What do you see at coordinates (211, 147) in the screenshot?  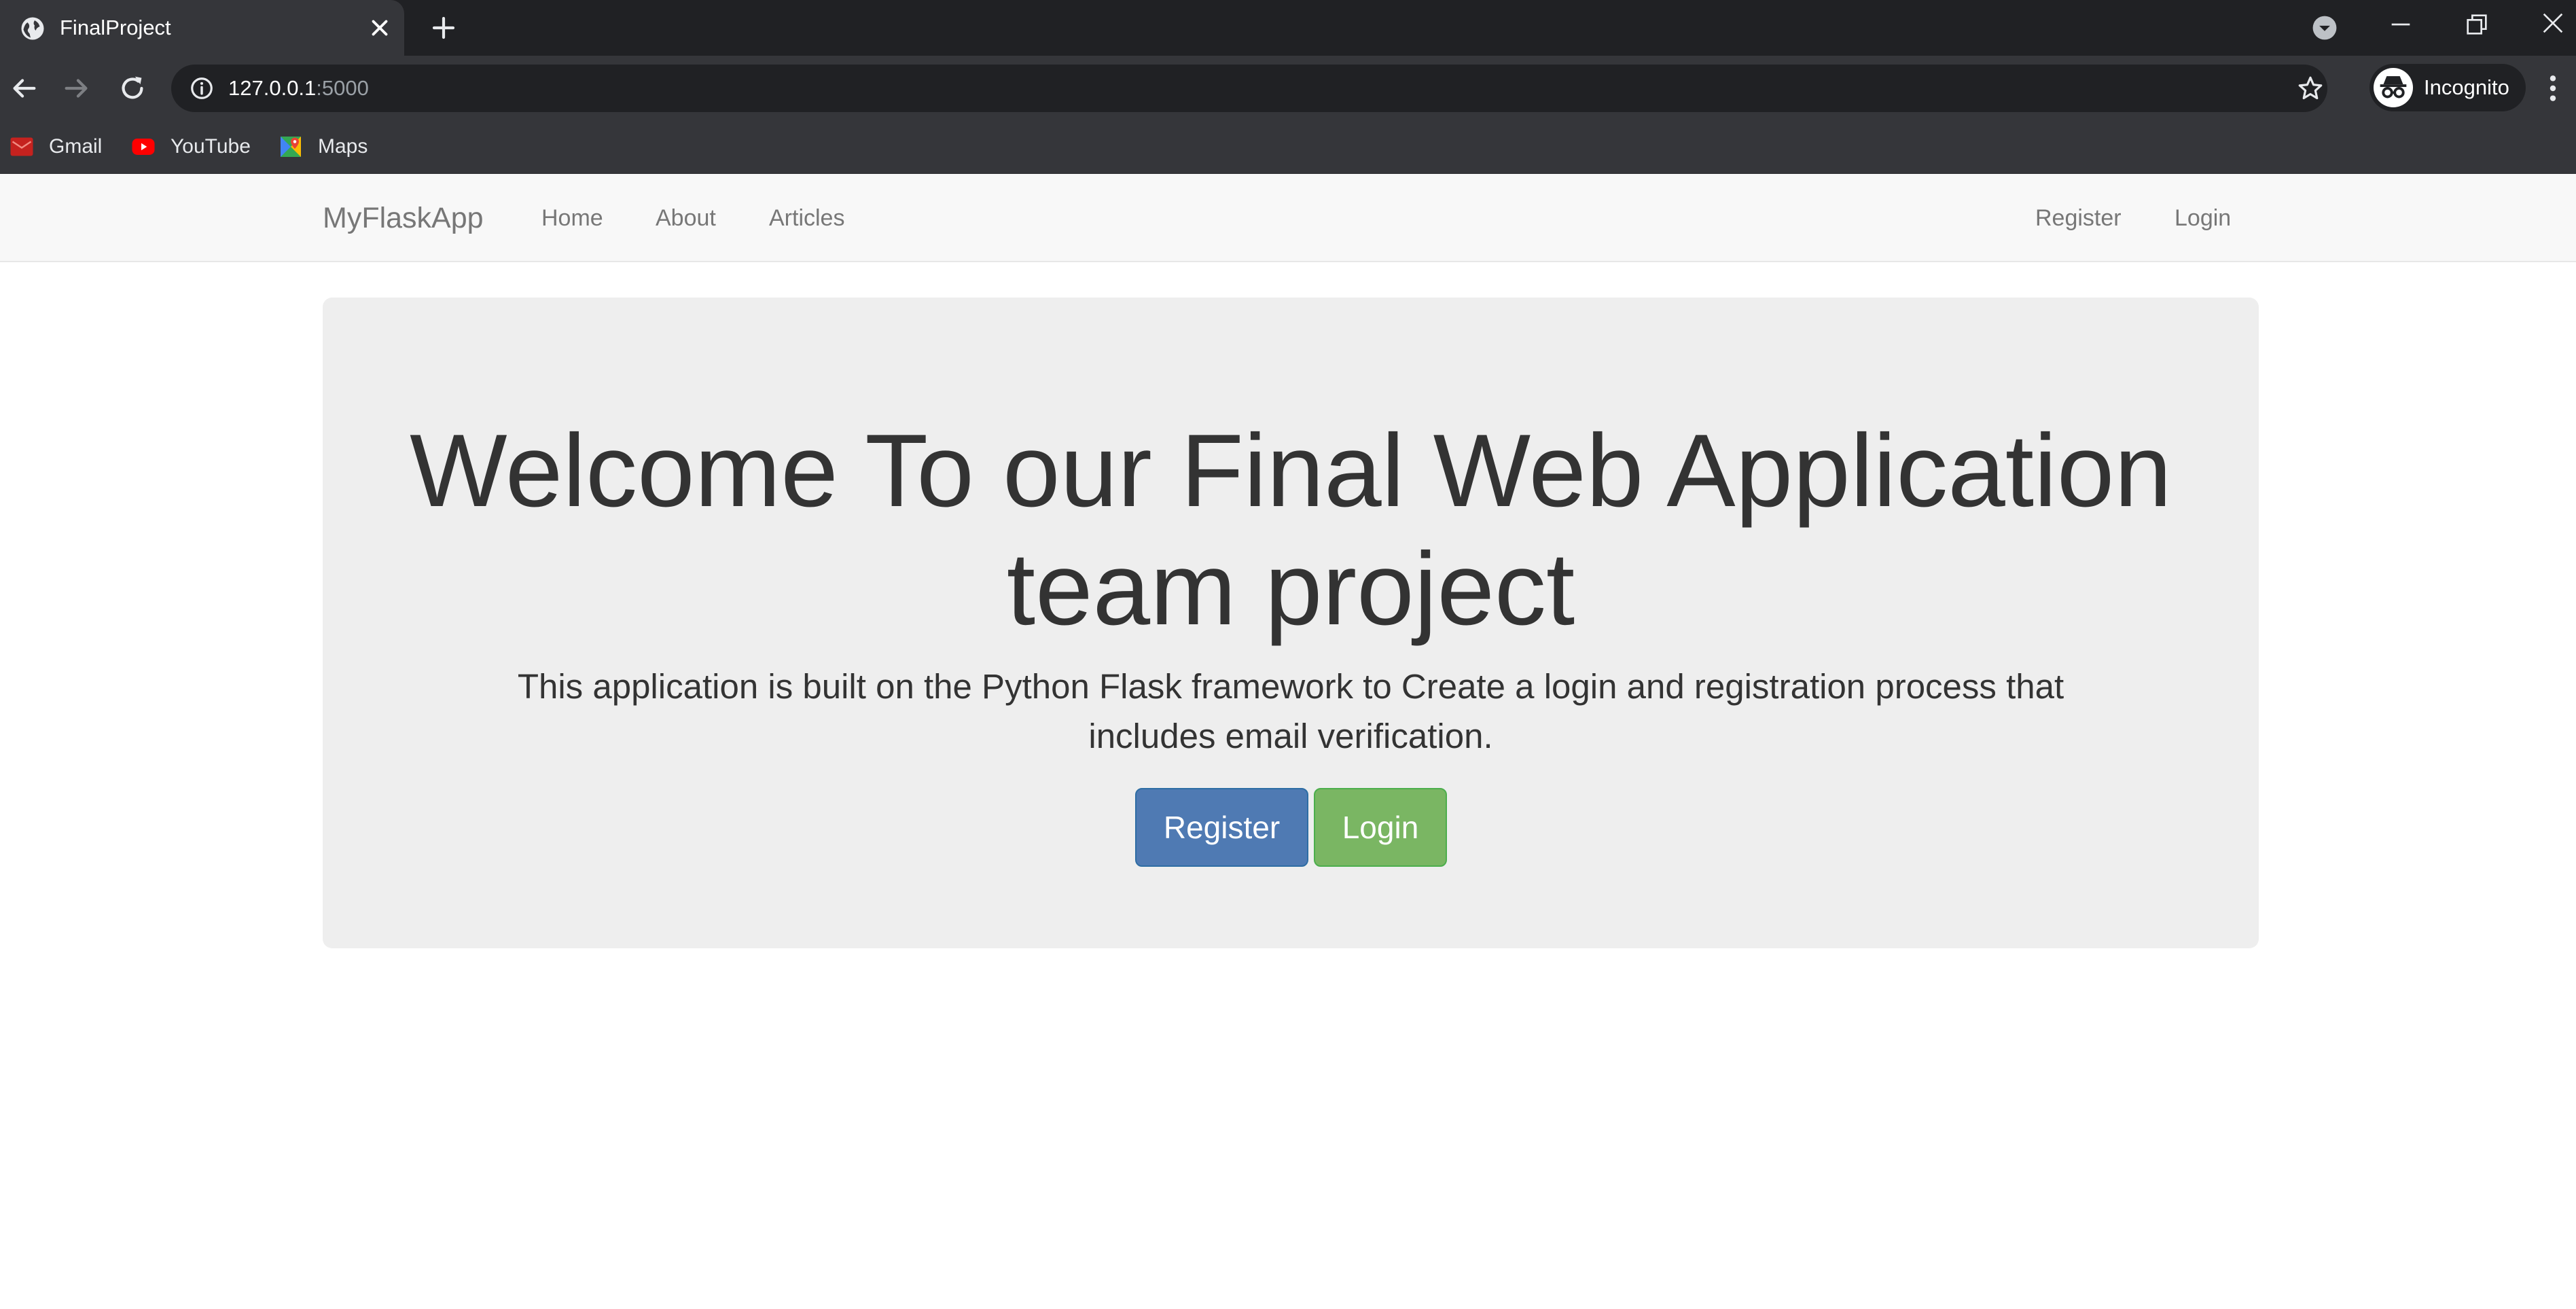 I see `bookmark-label: YouTube` at bounding box center [211, 147].